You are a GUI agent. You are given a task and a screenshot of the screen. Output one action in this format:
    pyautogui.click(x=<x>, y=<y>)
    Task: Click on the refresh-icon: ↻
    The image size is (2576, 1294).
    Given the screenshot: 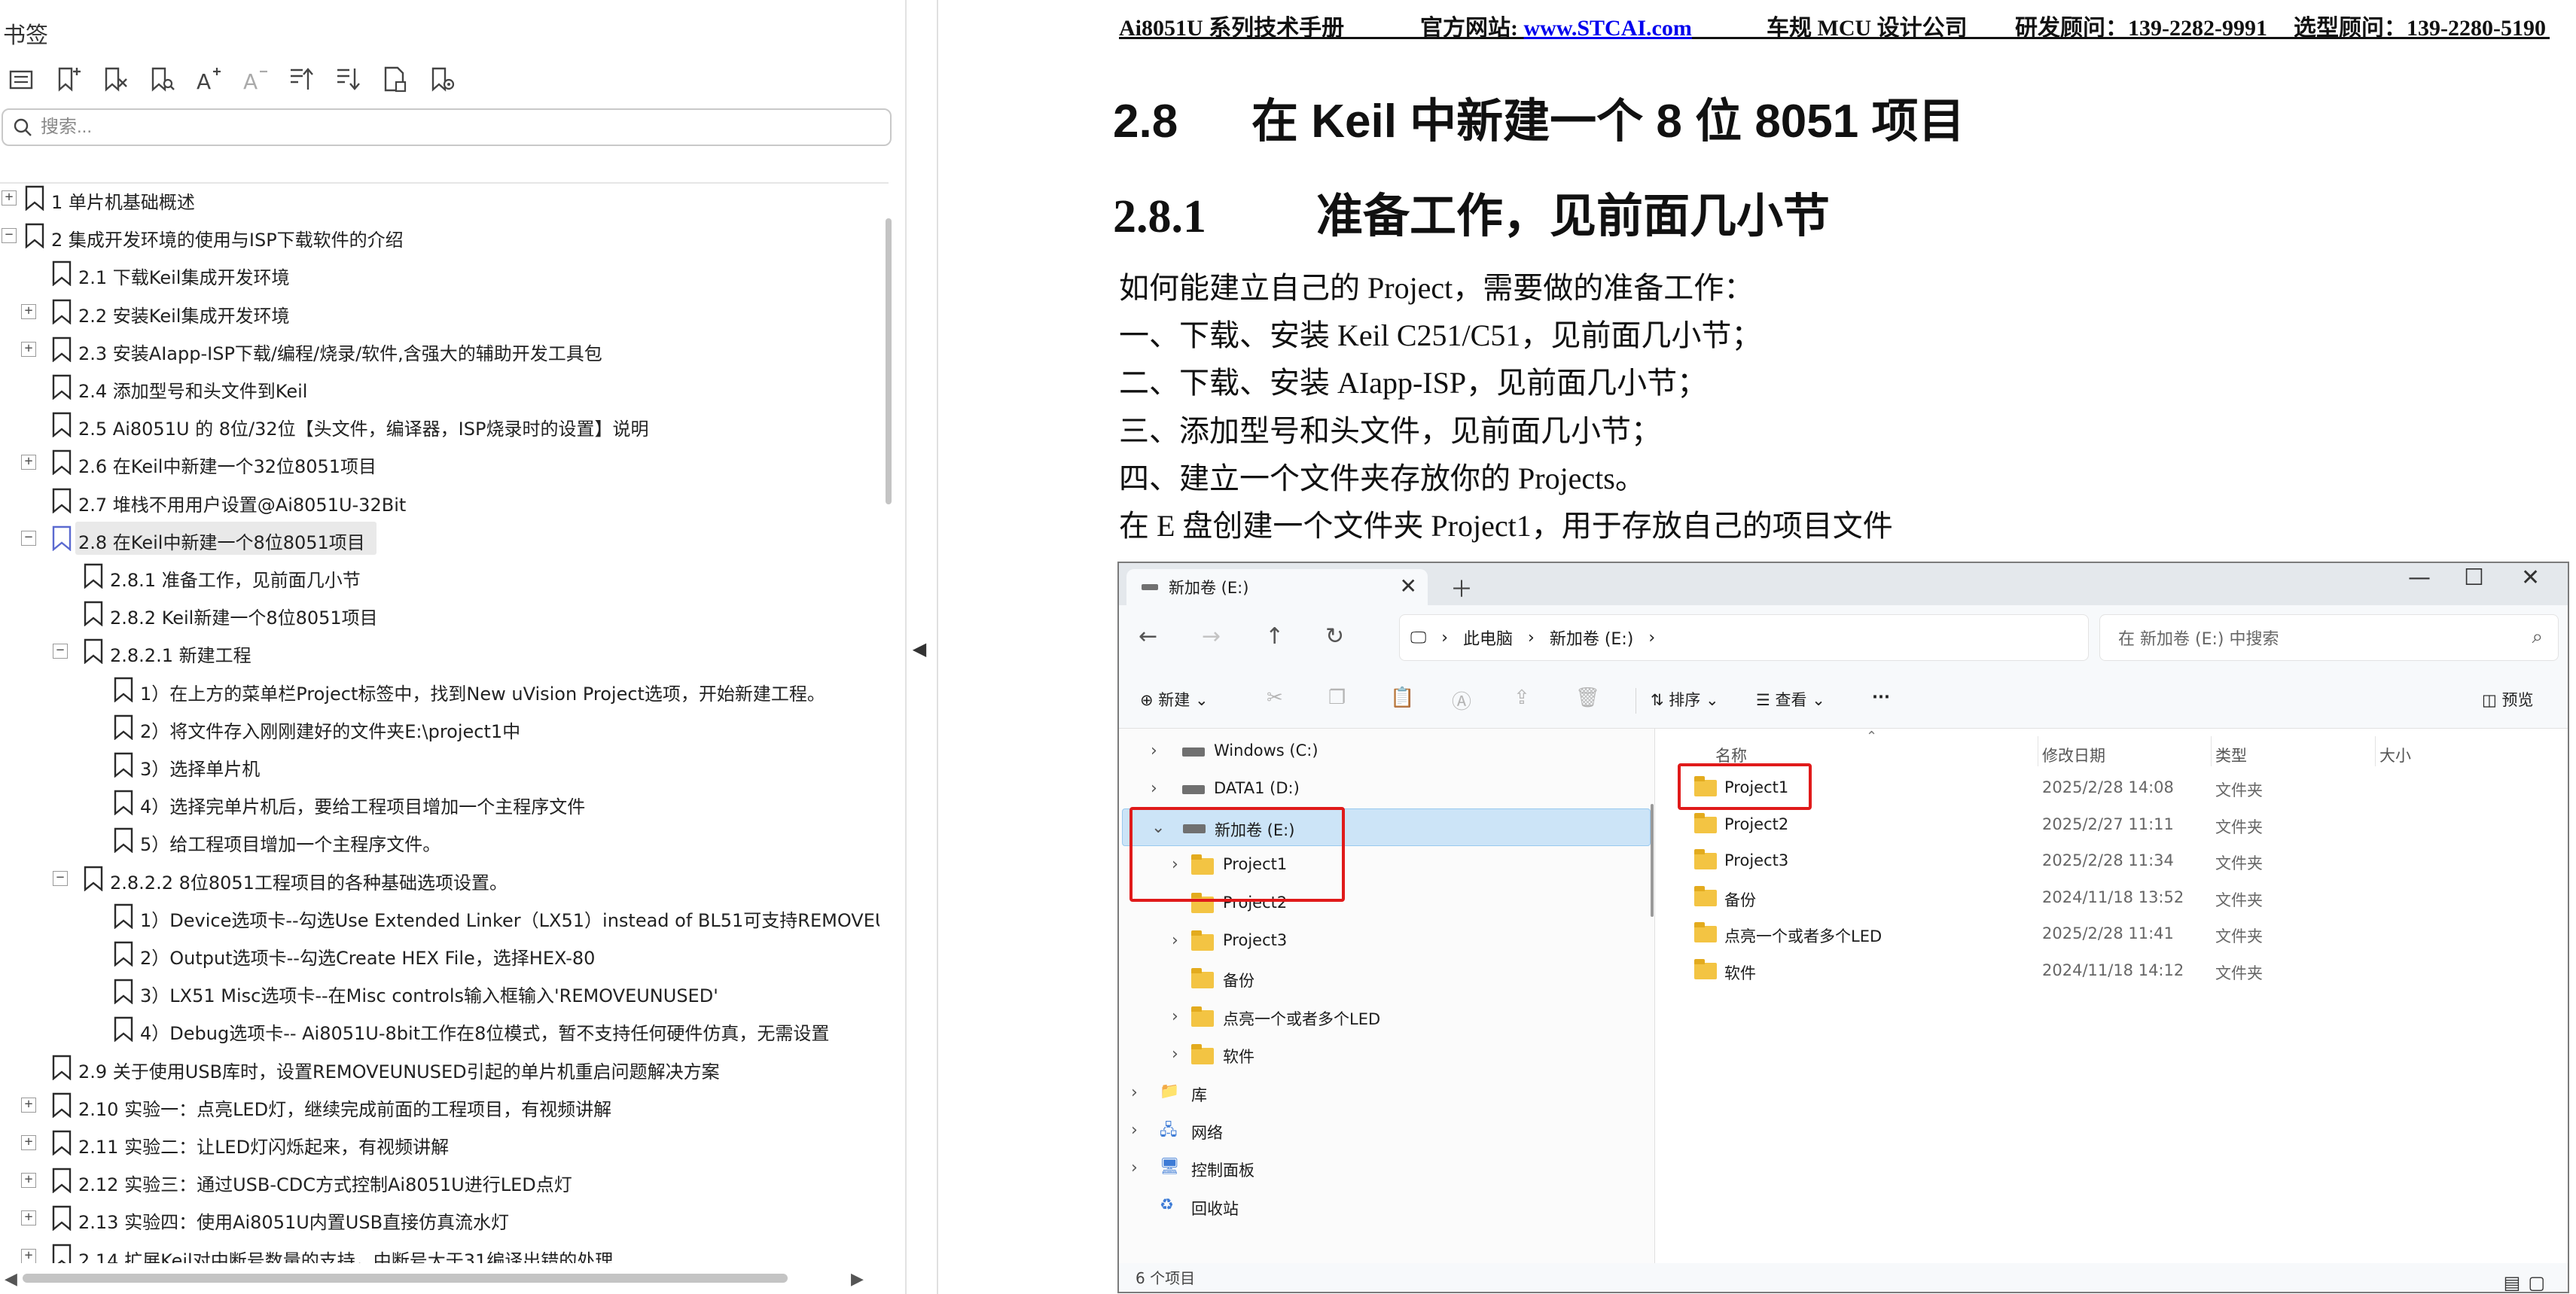 What is the action you would take?
    pyautogui.click(x=1334, y=636)
    